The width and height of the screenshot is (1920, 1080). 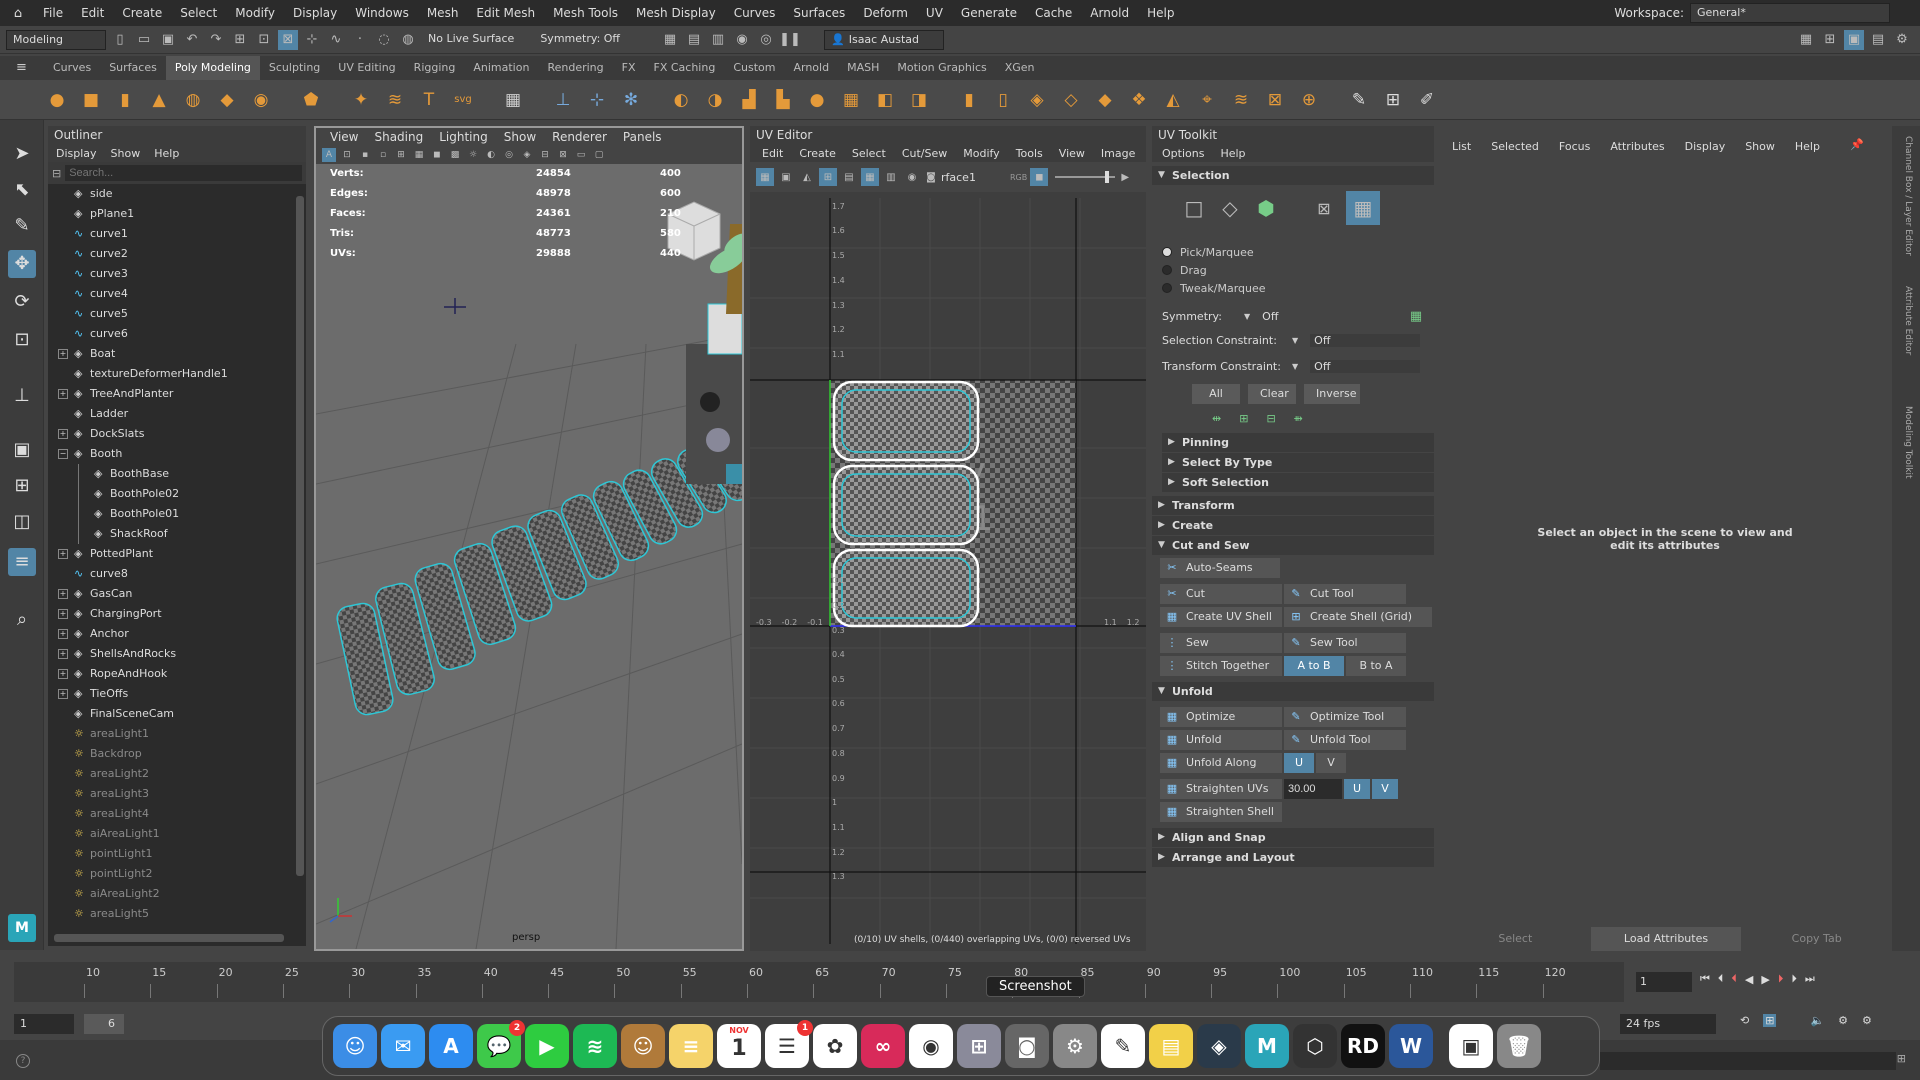 I want to click on attr-menu-selected: Selected, so click(x=1515, y=146).